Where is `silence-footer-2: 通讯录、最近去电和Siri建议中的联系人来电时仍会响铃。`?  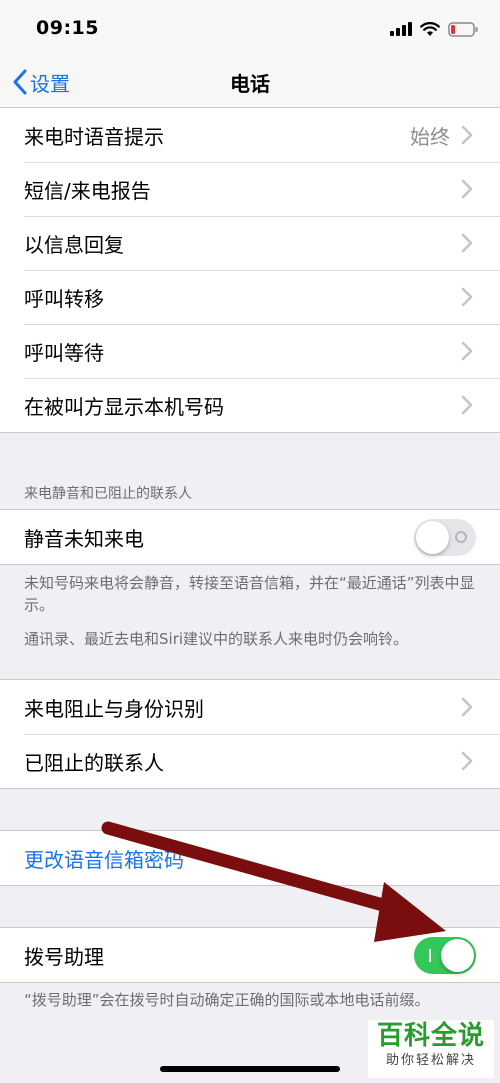
silence-footer-2: 通讯录、最近去电和Siri建议中的联系人来电时仍会响铃。 is located at coordinates (216, 639).